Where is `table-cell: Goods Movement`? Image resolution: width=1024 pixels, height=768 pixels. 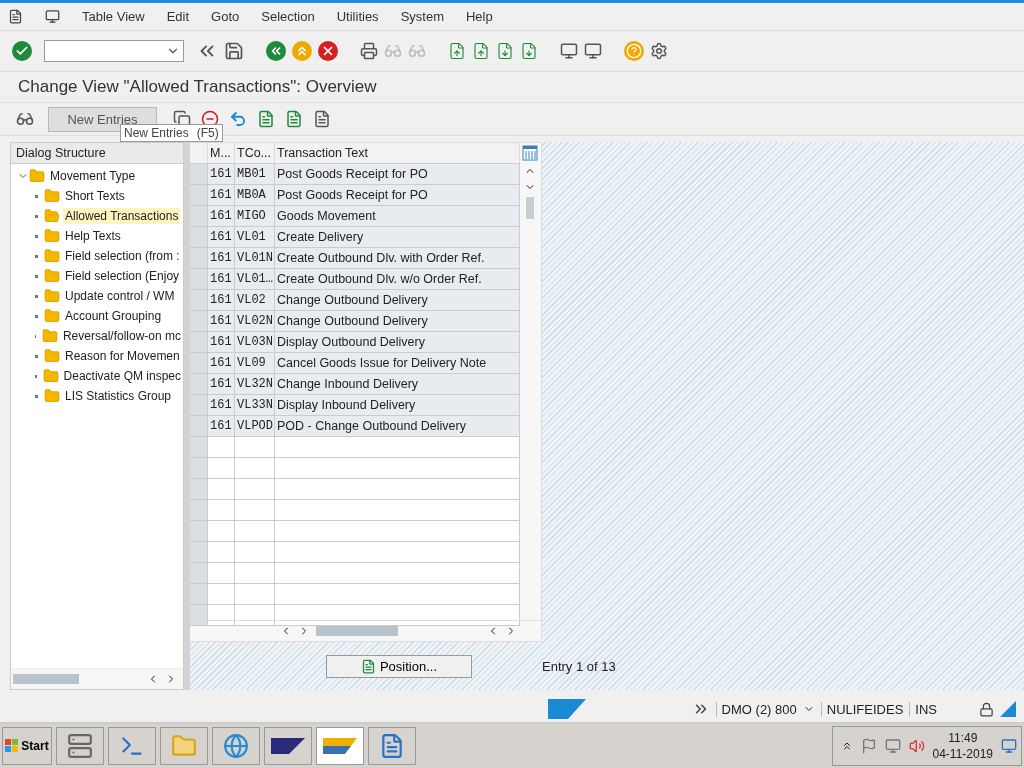 table-cell: Goods Movement is located at coordinates (397, 216).